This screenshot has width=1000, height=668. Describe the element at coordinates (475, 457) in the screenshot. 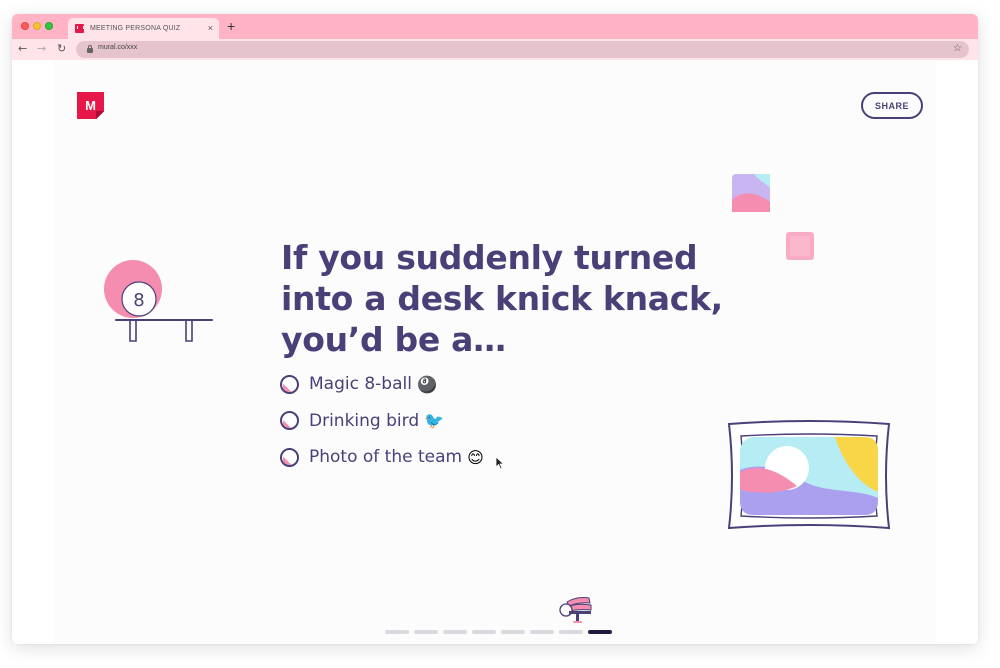

I see `smile-emoji-icon: 😊` at that location.